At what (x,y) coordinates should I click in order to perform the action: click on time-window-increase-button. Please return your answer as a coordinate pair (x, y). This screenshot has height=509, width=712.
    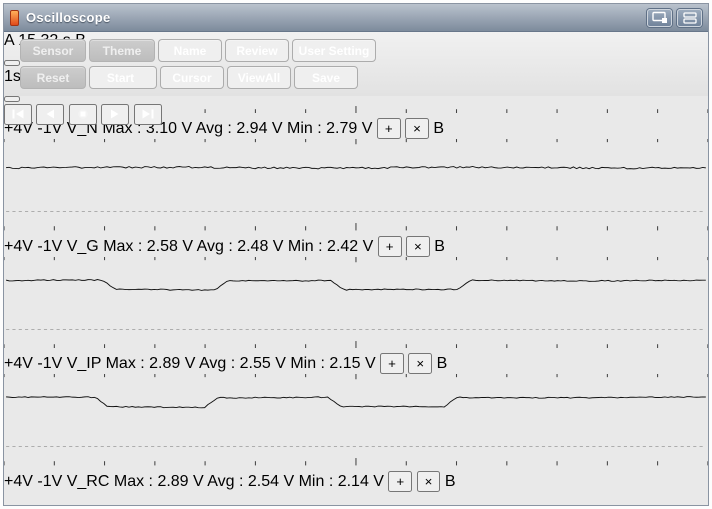
    Looking at the image, I should click on (12, 99).